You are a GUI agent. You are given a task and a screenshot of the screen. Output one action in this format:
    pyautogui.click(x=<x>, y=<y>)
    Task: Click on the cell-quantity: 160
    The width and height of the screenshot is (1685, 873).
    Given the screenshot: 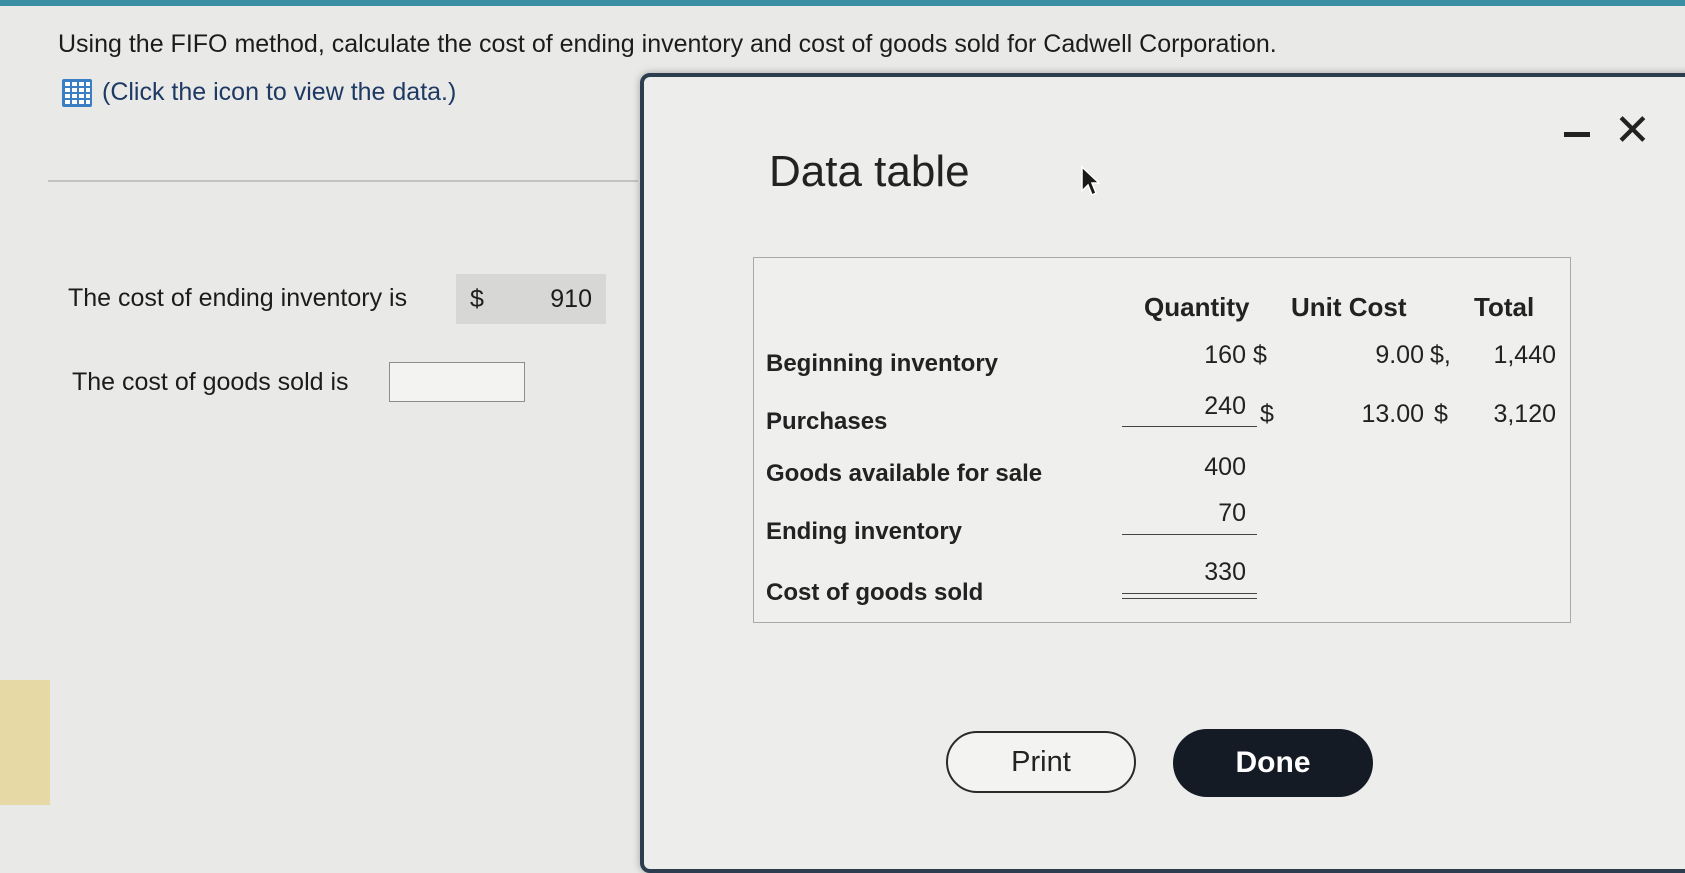 What is the action you would take?
    pyautogui.click(x=1225, y=355)
    